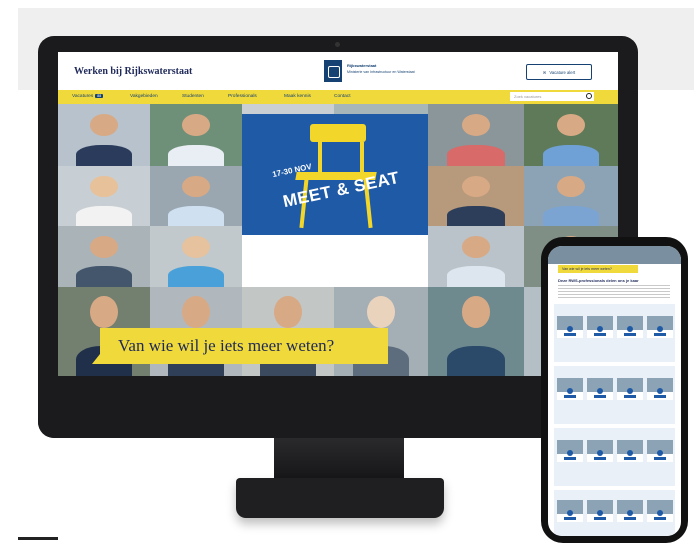  What do you see at coordinates (598, 269) in the screenshot?
I see `mobile-question-banner: Van wie wil je iets meer weten?` at bounding box center [598, 269].